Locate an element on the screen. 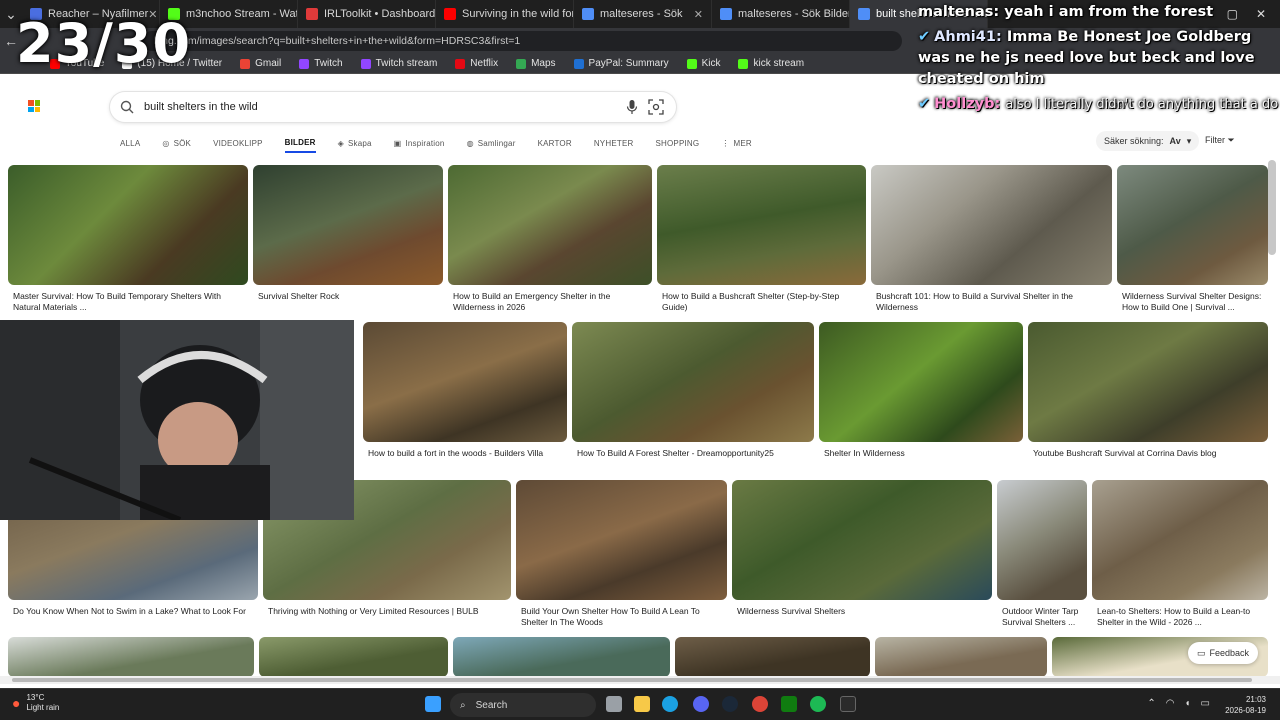  tab-more: ⋮ MER is located at coordinates (736, 143).